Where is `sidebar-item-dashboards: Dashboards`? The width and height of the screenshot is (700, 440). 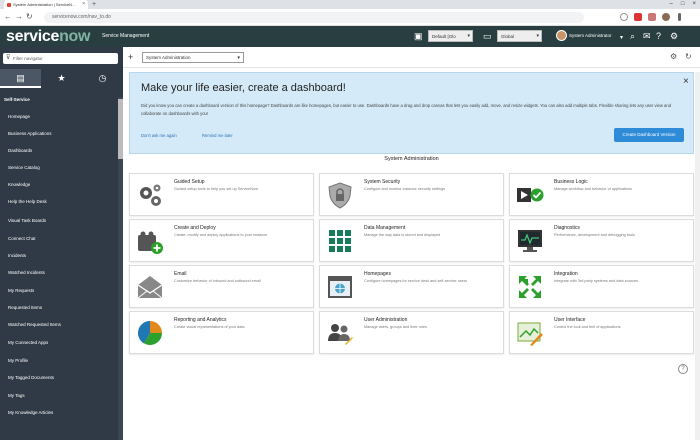 sidebar-item-dashboards: Dashboards is located at coordinates (20, 150).